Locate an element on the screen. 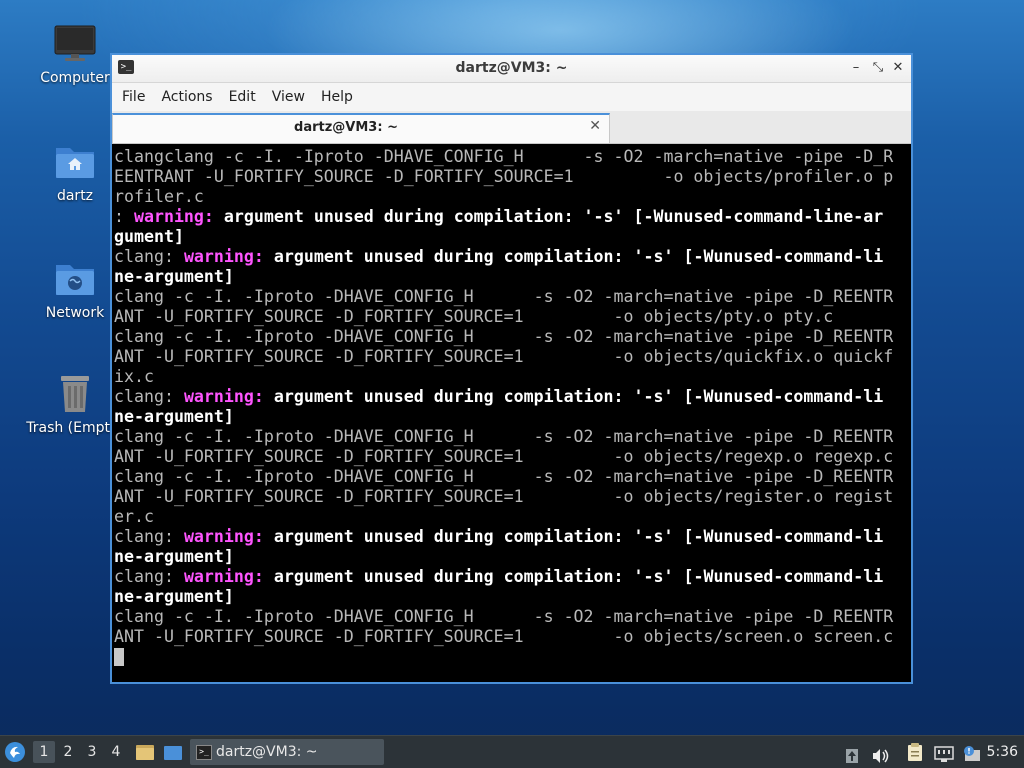 This screenshot has width=1024, height=768. menu-actions: Actions is located at coordinates (186, 97).